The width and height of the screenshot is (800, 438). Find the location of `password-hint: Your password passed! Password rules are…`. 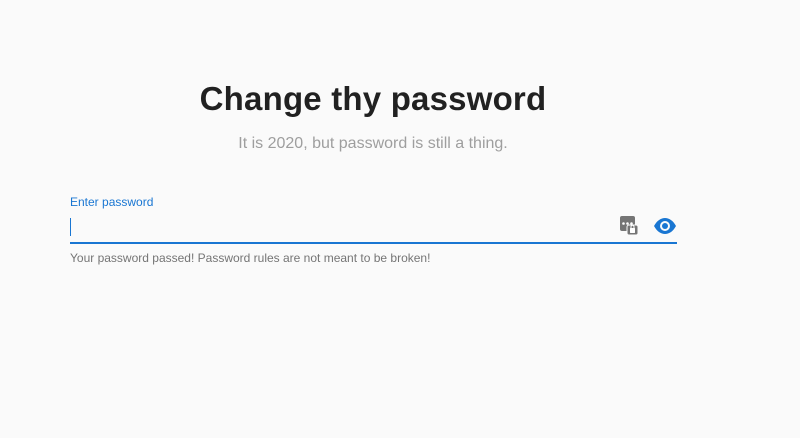

password-hint: Your password passed! Password rules are… is located at coordinates (250, 258).